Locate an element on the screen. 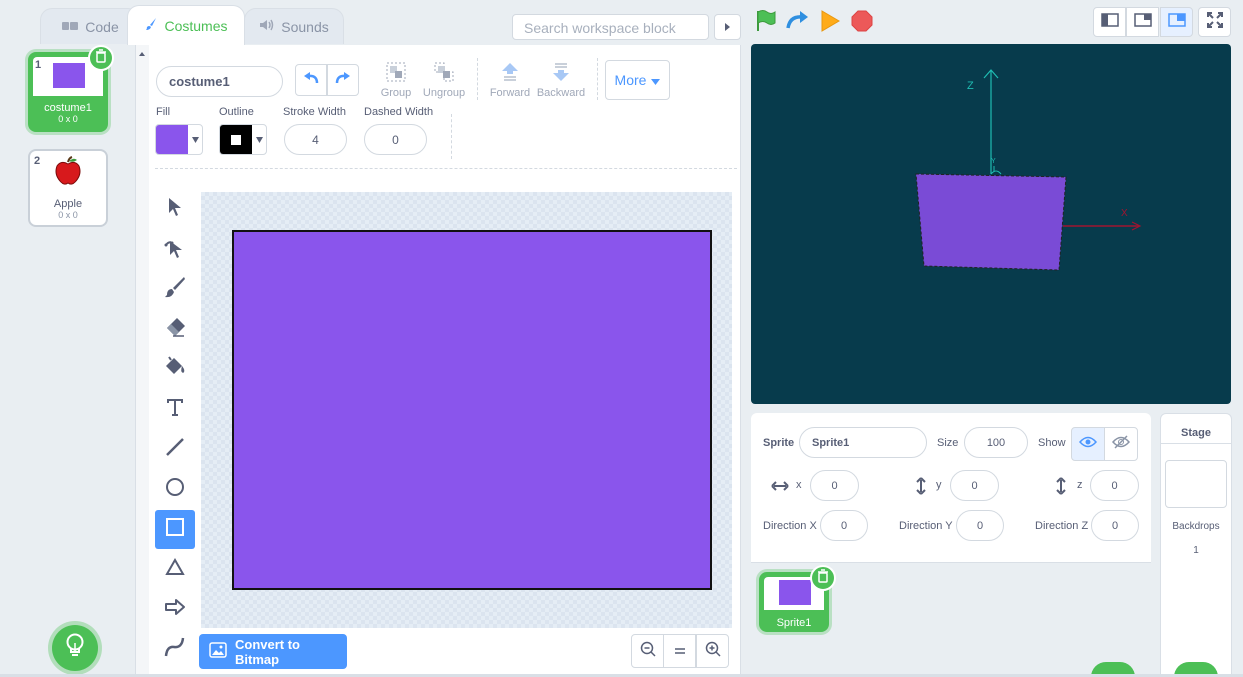 The height and width of the screenshot is (677, 1243). convert-to-bitmap-button: Convert to Bitmap is located at coordinates (273, 651).